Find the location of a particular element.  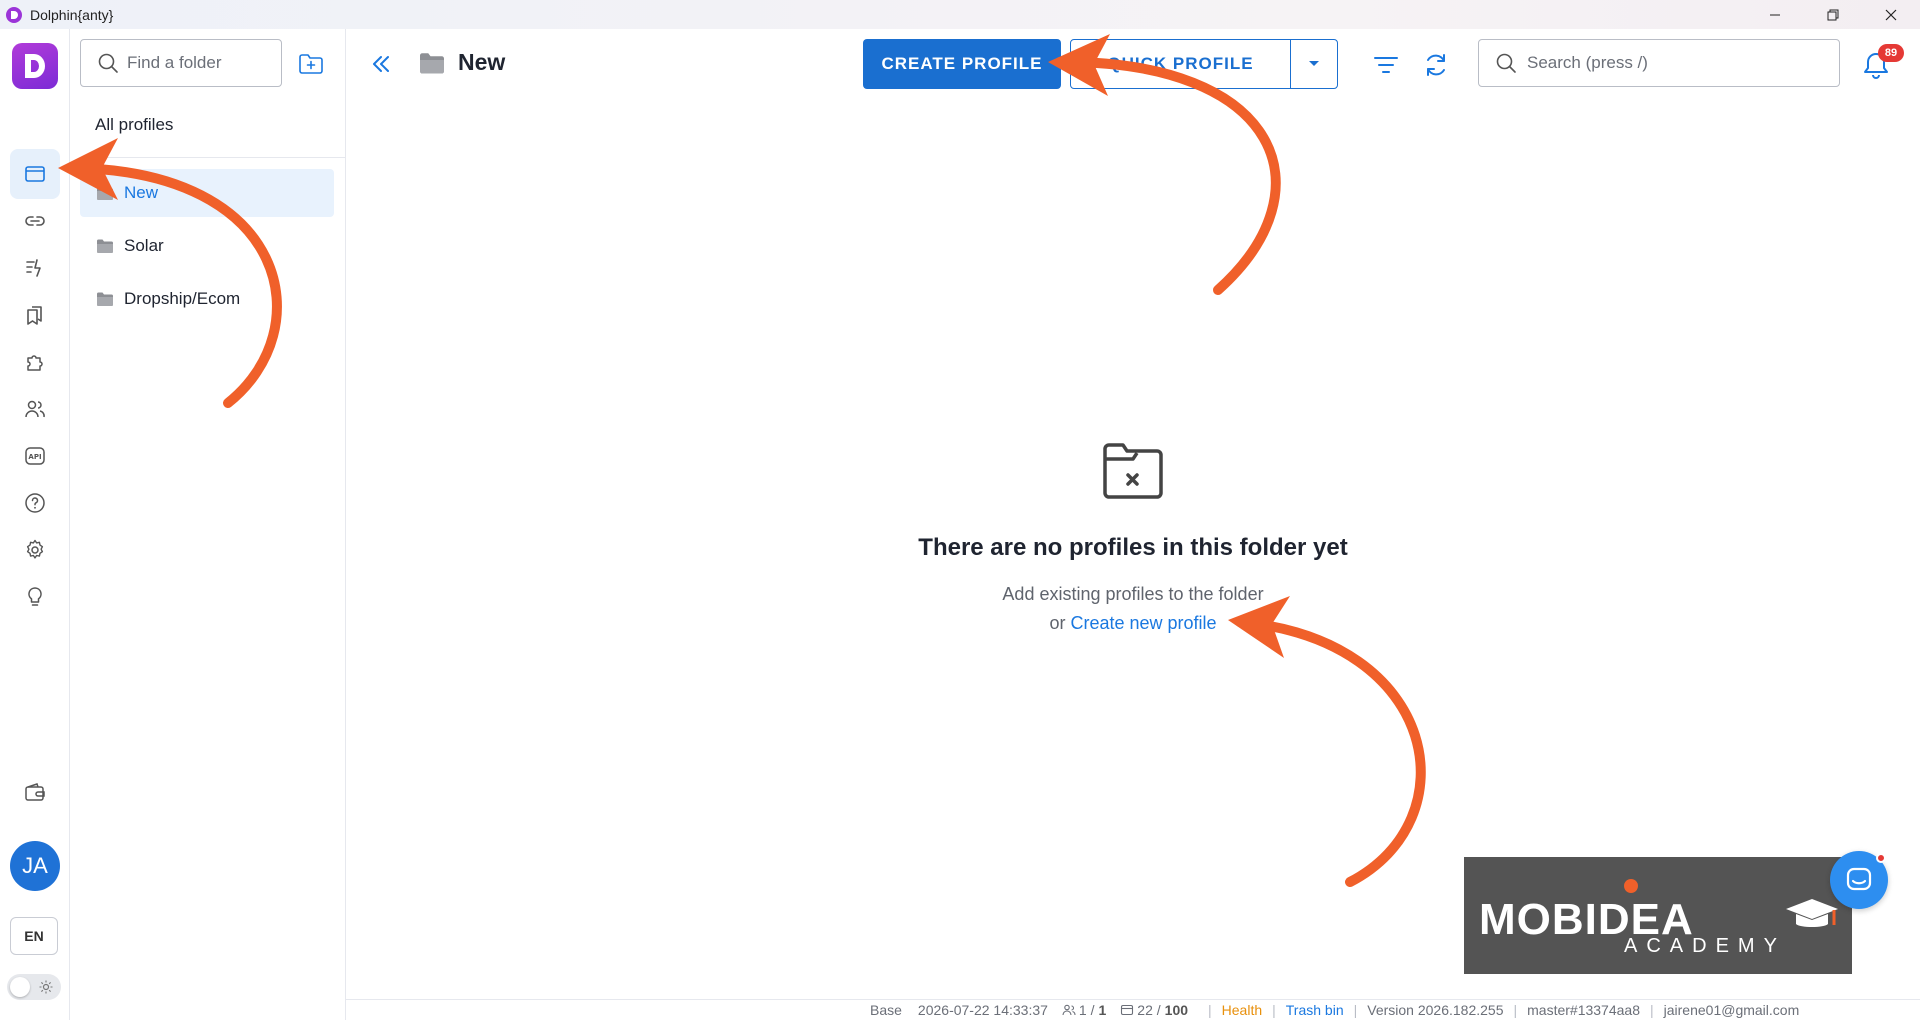

status-profiles-used: 22 / is located at coordinates (1149, 1010).